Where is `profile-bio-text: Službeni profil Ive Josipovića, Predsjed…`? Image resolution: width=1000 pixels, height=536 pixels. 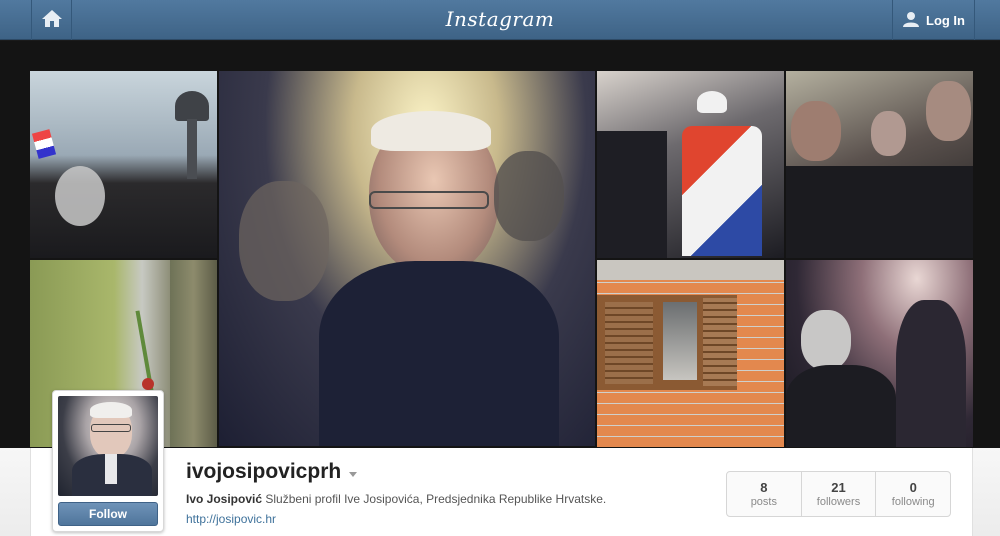
profile-bio-text: Službeni profil Ive Josipovića, Predsjed… is located at coordinates (436, 499).